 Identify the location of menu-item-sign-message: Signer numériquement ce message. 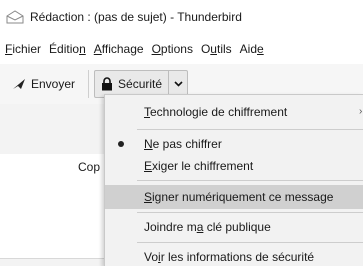
(234, 197).